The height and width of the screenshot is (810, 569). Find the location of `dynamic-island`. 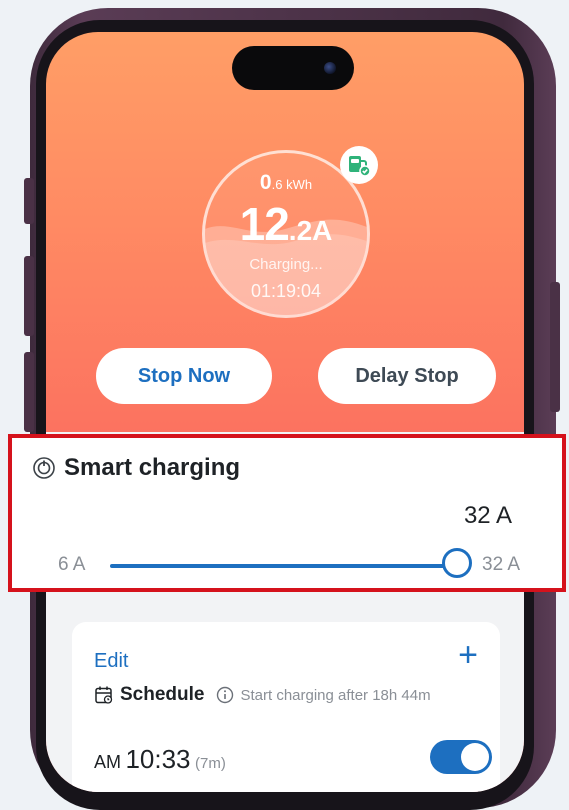

dynamic-island is located at coordinates (293, 68).